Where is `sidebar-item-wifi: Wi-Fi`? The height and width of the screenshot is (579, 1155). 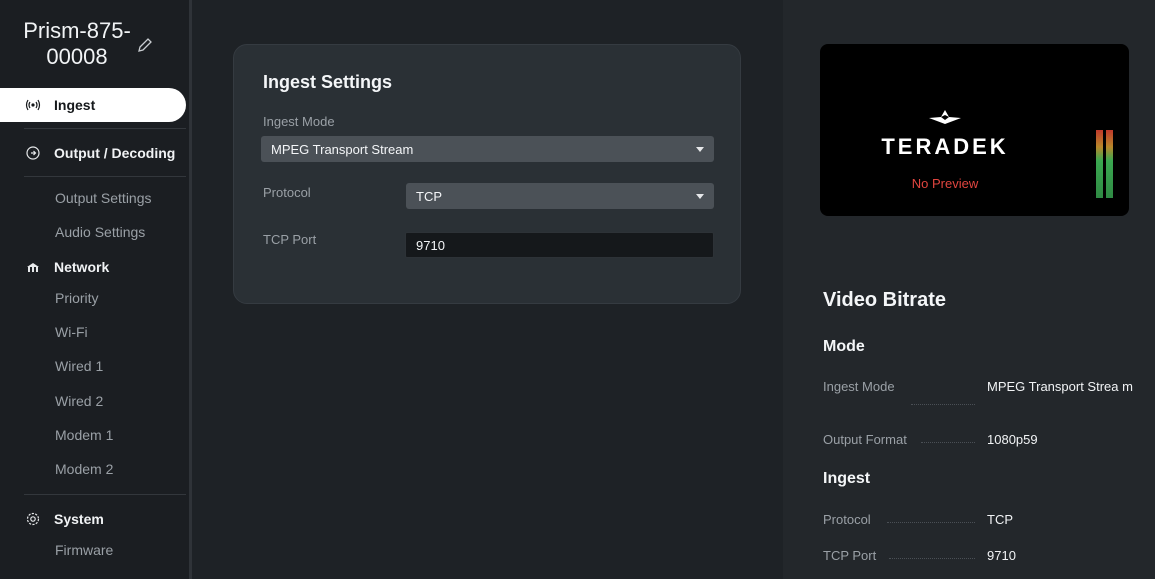 sidebar-item-wifi: Wi-Fi is located at coordinates (71, 332).